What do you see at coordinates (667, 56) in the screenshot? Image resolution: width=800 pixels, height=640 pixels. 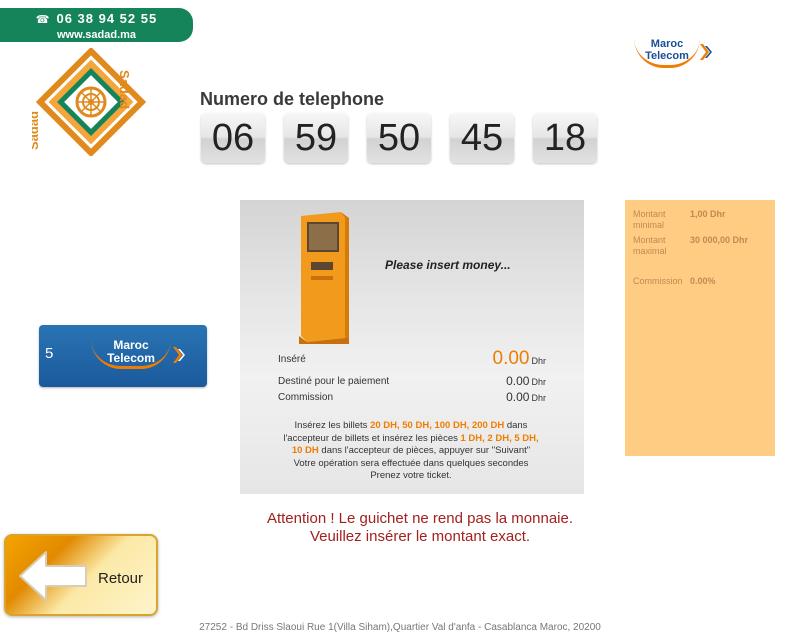 I see `logo-line-2: Telecom` at bounding box center [667, 56].